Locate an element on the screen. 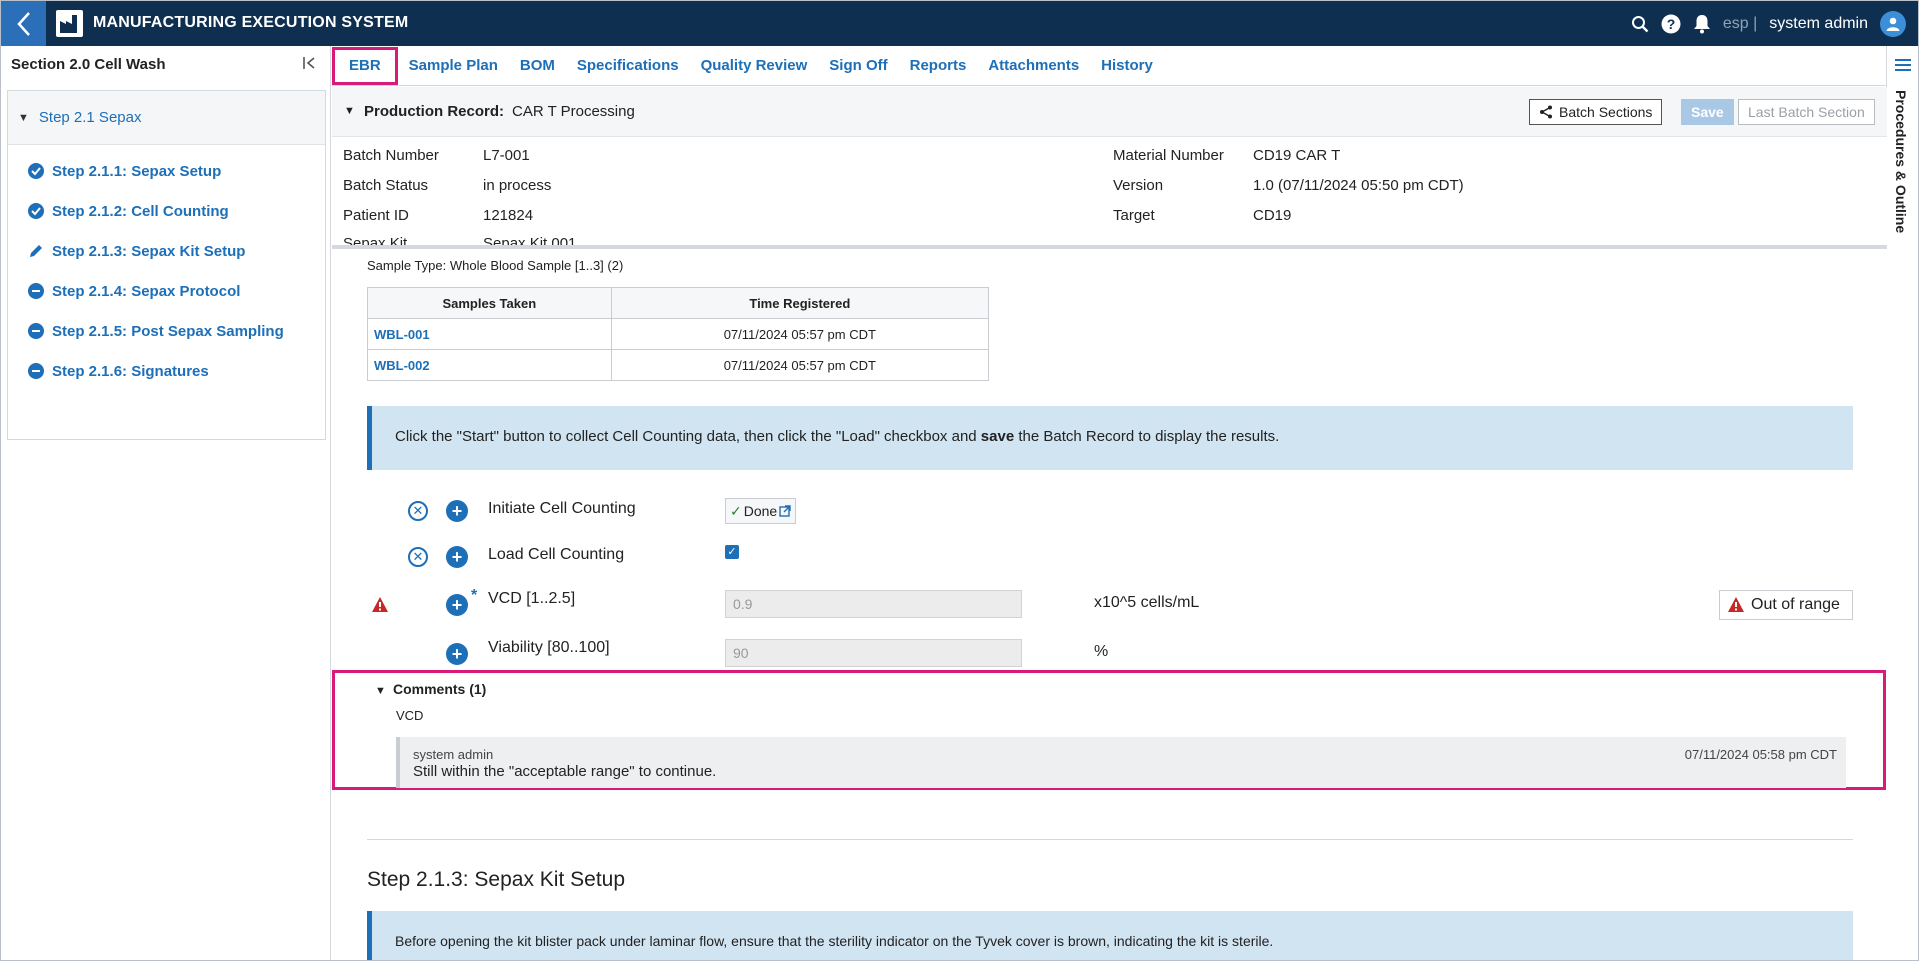 The image size is (1919, 961). comment-time: 07/11/2024 05:58 pm CDT is located at coordinates (1760, 754).